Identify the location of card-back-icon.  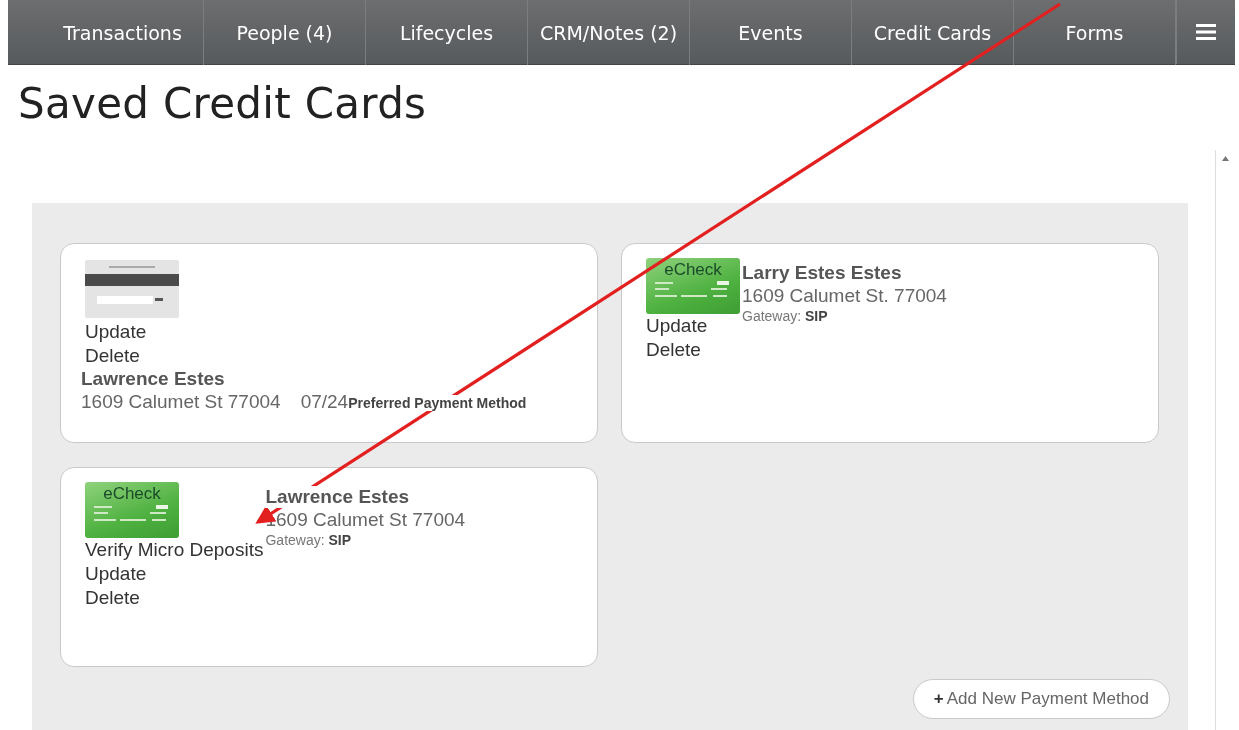
(132, 289).